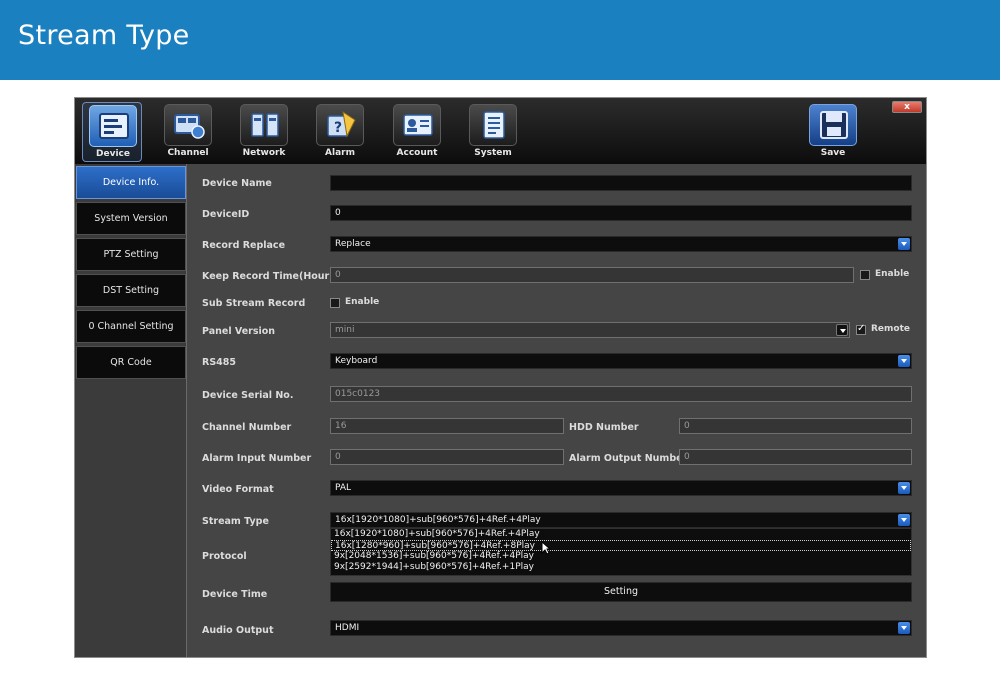 The width and height of the screenshot is (1000, 697). What do you see at coordinates (224, 556) in the screenshot?
I see `protocol-label: Protocol` at bounding box center [224, 556].